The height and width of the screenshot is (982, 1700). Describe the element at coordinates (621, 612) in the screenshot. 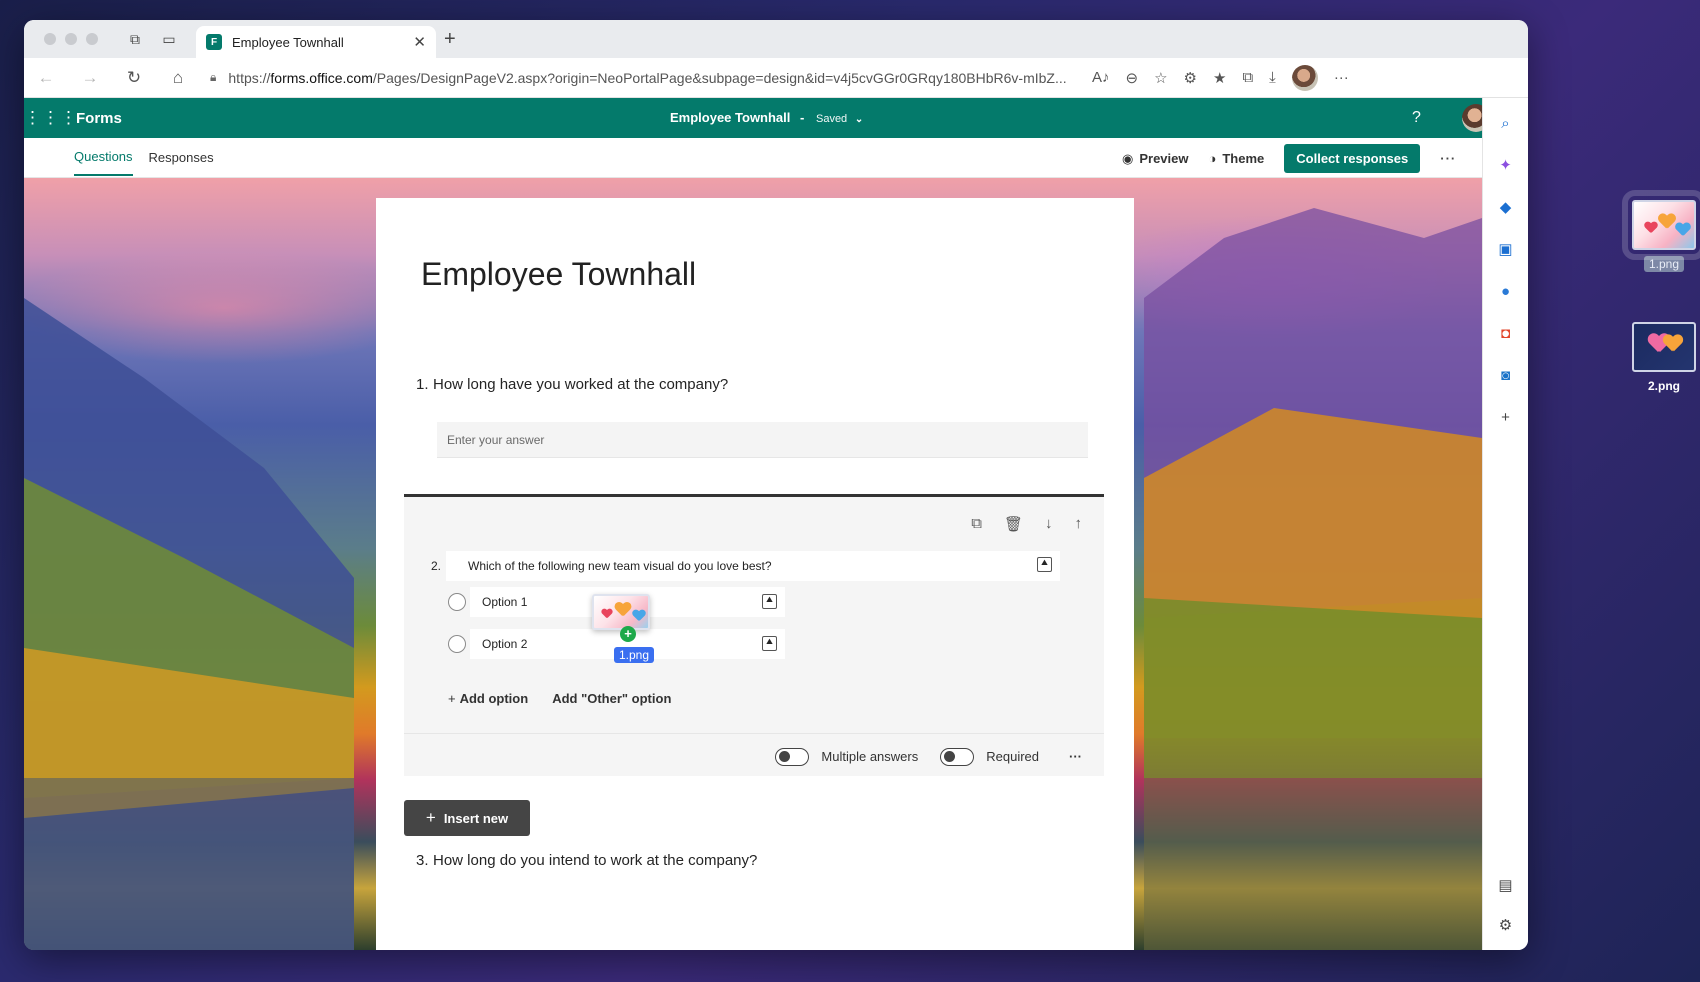

I see `drag-image-preview` at that location.